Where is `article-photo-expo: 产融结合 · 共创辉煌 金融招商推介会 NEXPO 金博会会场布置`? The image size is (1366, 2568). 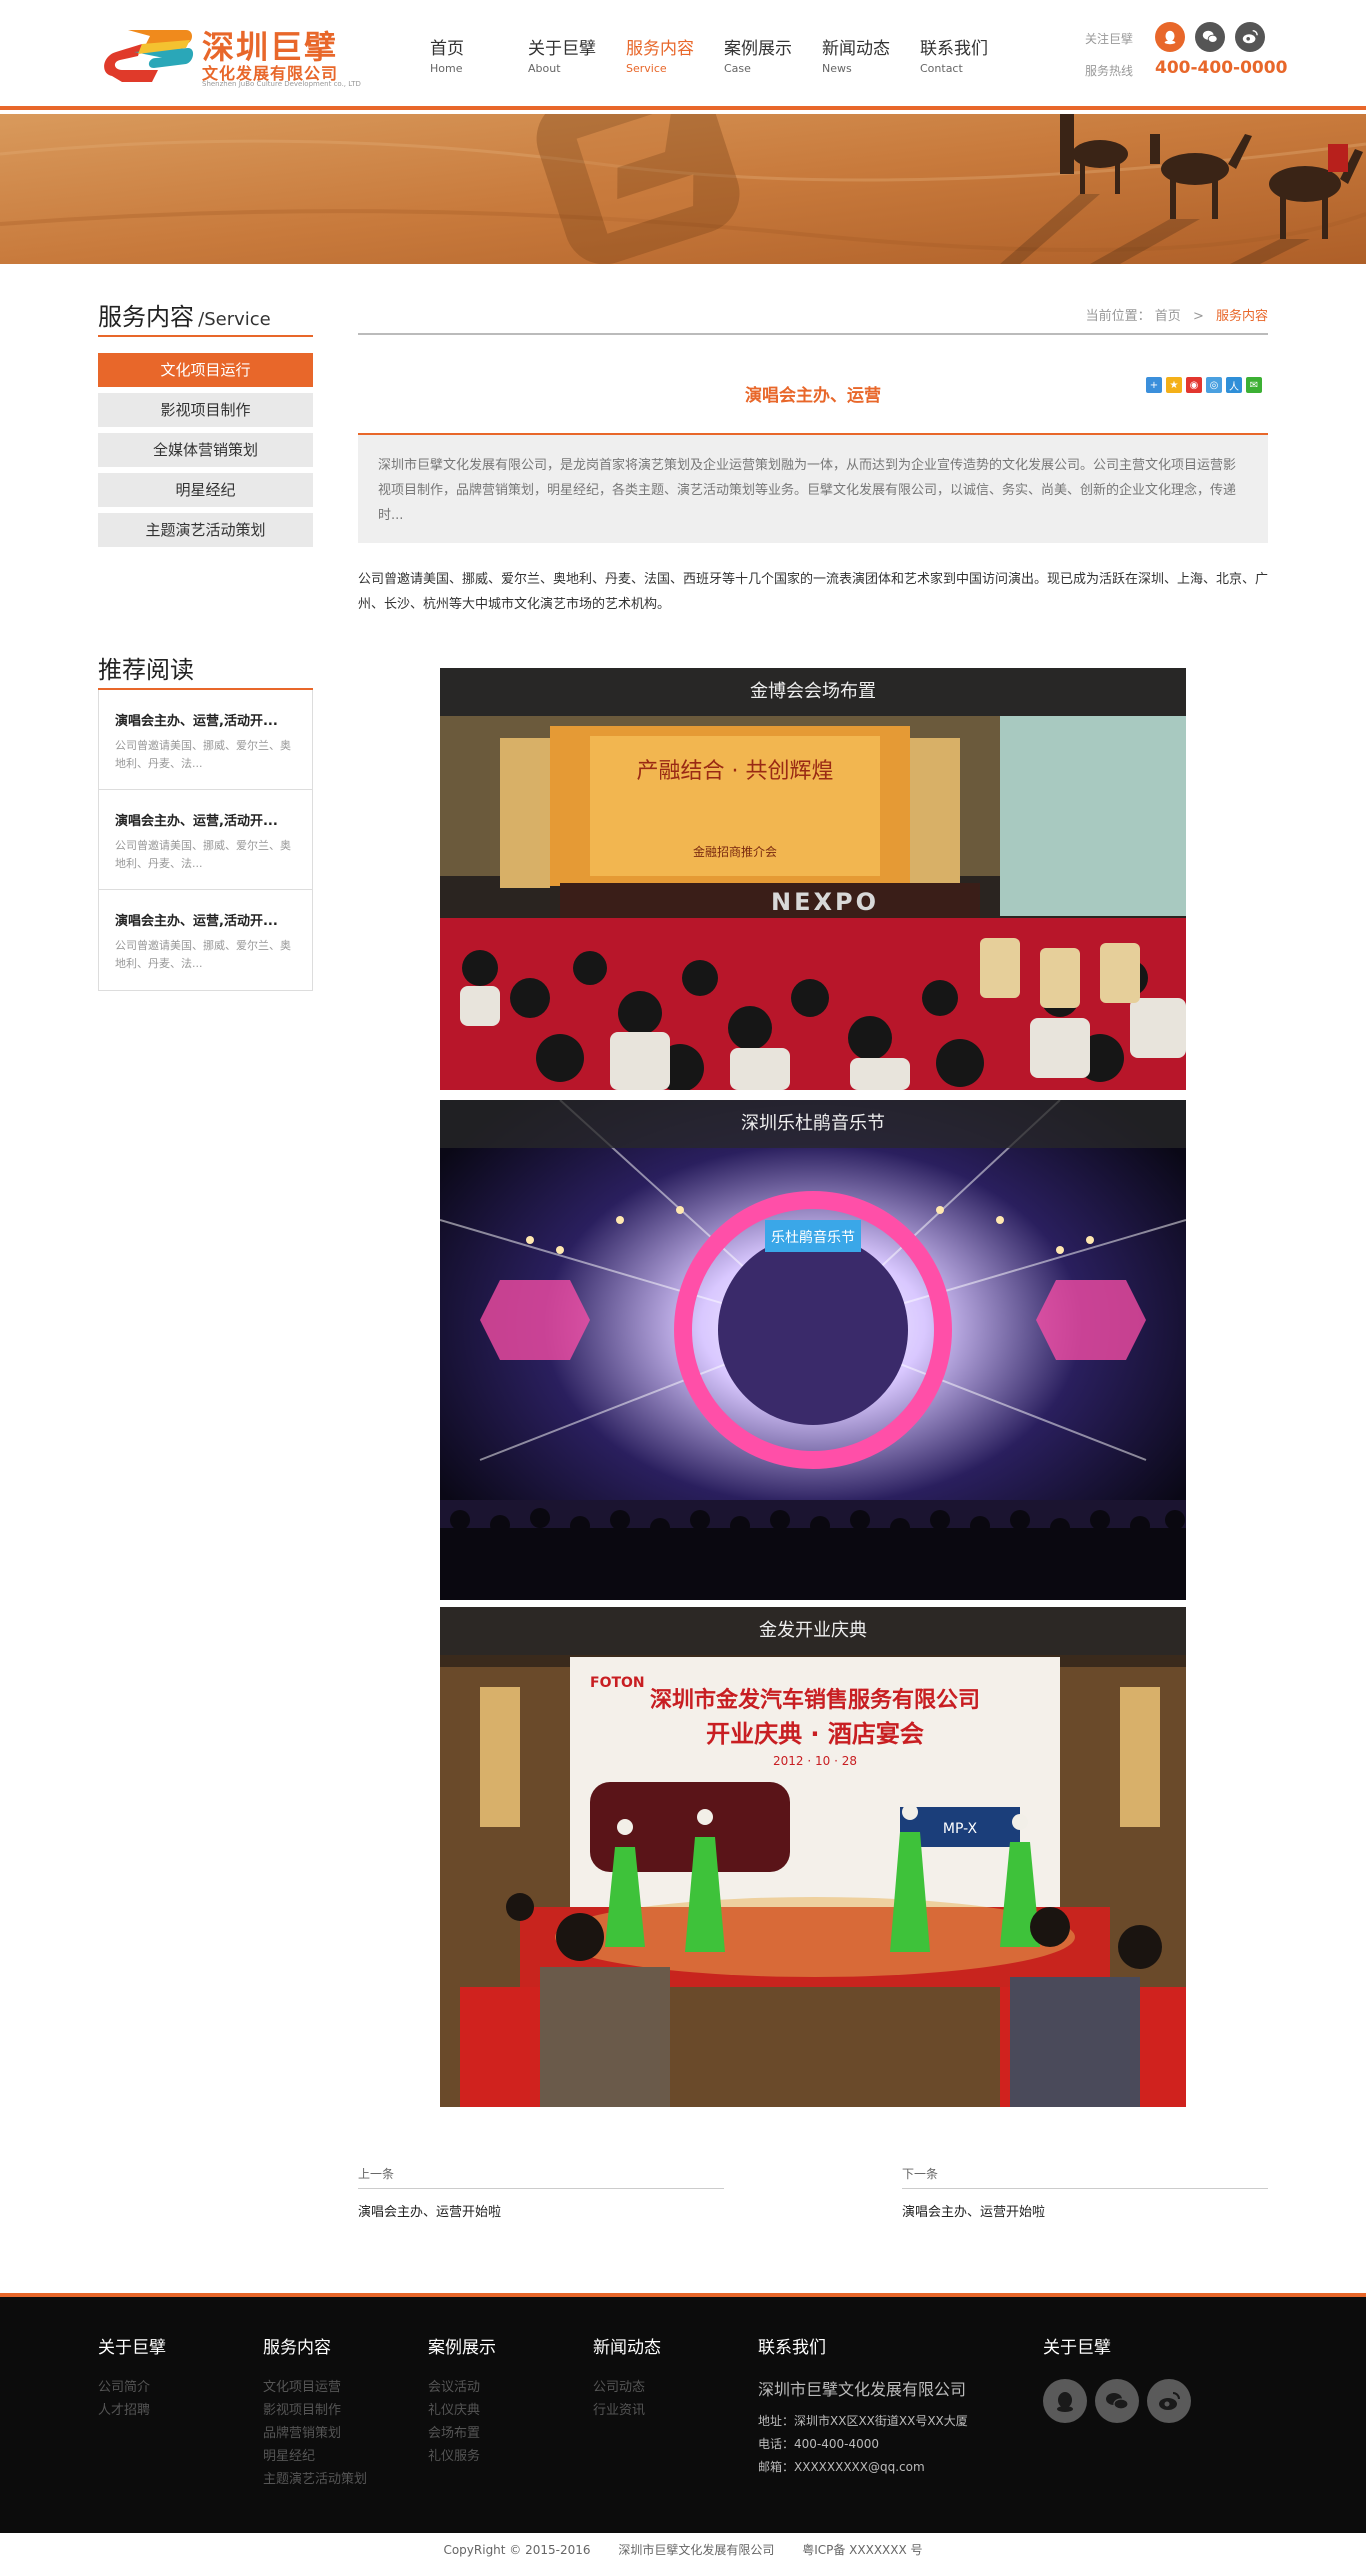 article-photo-expo: 产融结合 · 共创辉煌 金融招商推介会 NEXPO 金博会会场布置 is located at coordinates (813, 879).